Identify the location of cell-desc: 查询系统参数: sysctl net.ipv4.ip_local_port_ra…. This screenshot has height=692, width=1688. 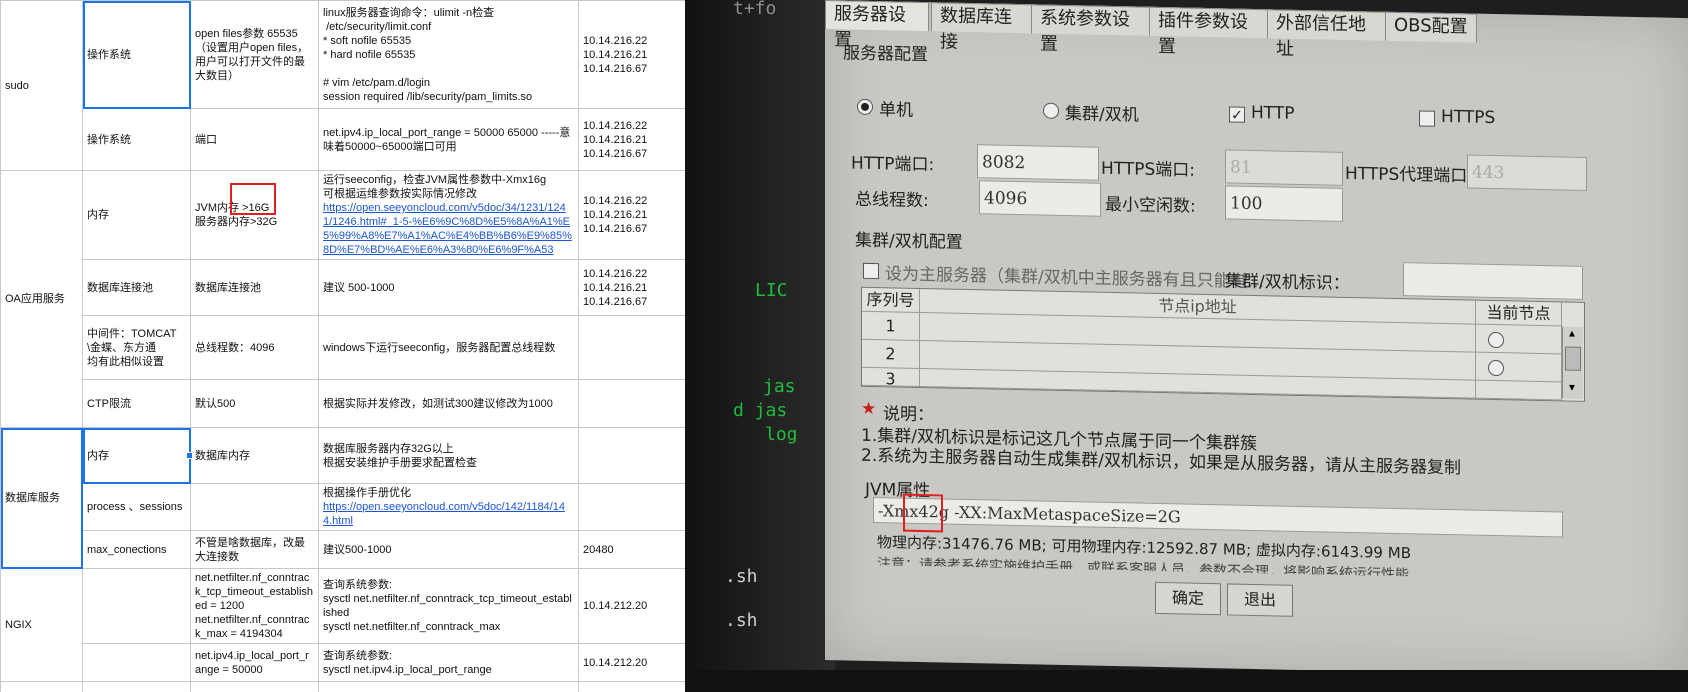
(448, 662).